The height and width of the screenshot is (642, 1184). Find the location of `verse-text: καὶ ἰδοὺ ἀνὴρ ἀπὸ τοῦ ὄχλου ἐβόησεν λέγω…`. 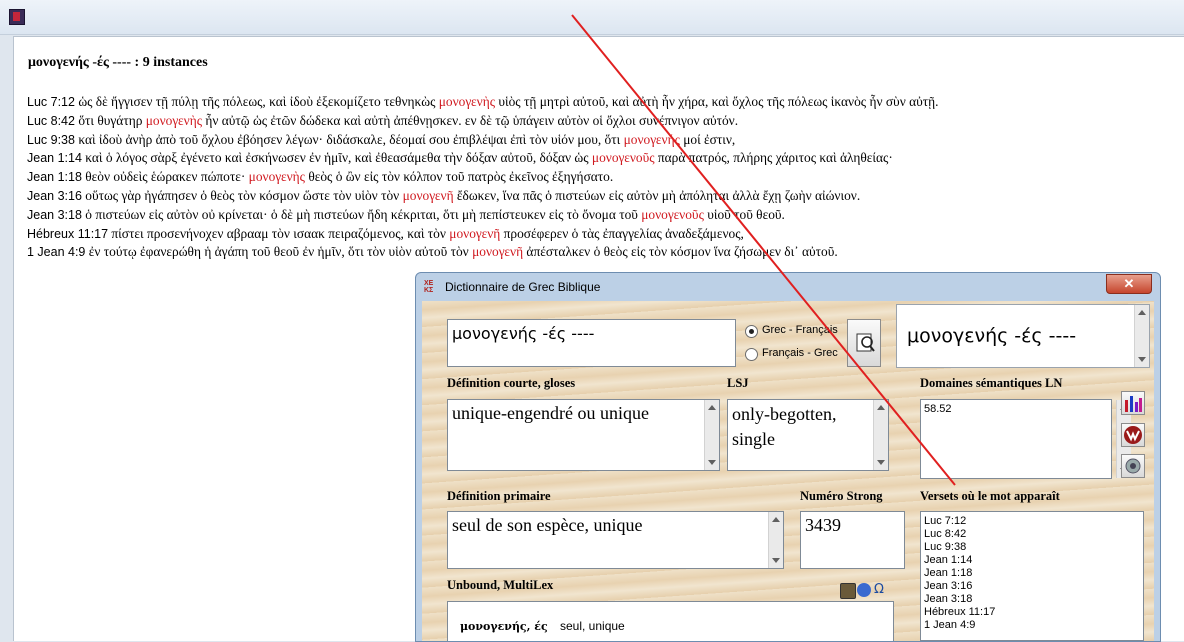

verse-text: καὶ ἰδοὺ ἀνὴρ ἀπὸ τοῦ ὄχλου ἐβόησεν λέγω… is located at coordinates (349, 139).